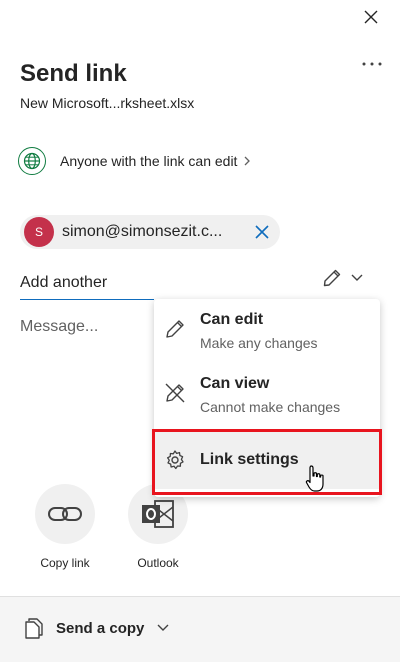 The image size is (400, 662). Describe the element at coordinates (267, 333) in the screenshot. I see `menu-item-can-edit: Can edit Make any changes` at that location.